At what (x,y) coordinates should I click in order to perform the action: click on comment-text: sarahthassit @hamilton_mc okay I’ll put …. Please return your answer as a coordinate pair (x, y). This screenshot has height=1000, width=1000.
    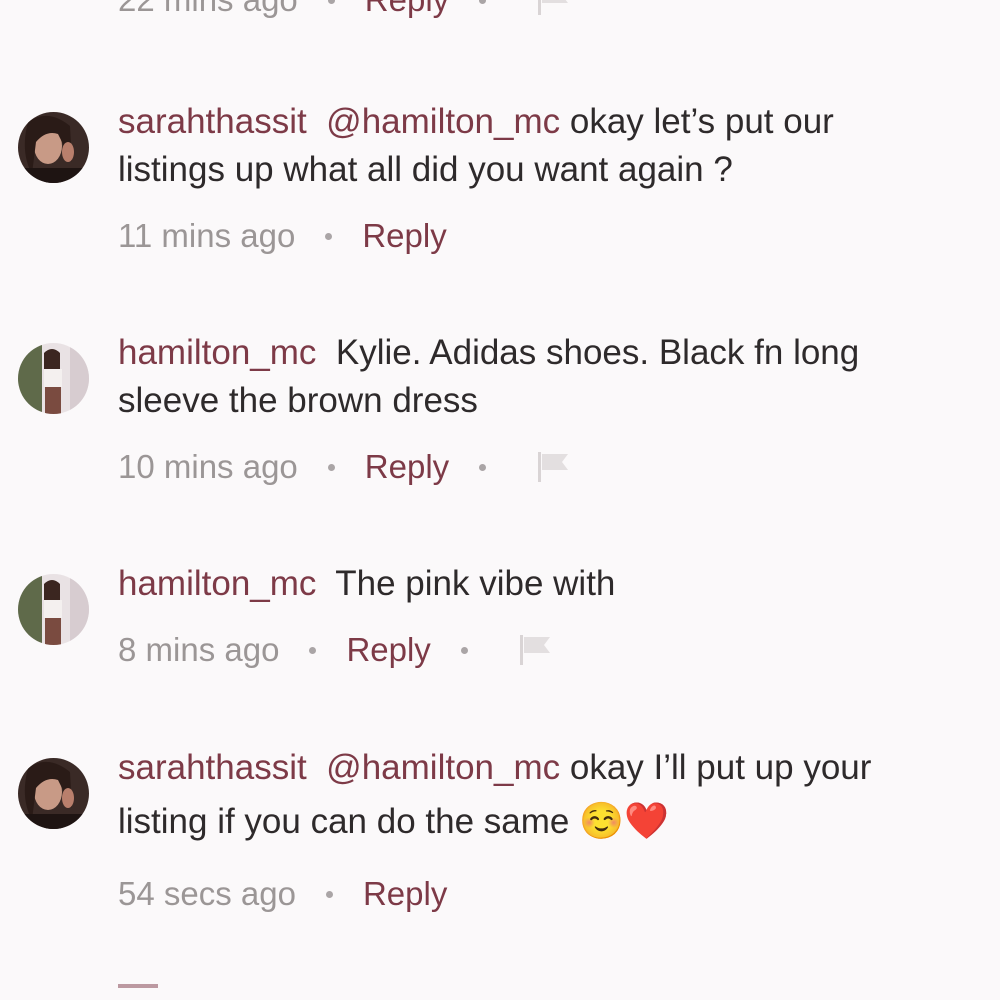
    Looking at the image, I should click on (559, 768).